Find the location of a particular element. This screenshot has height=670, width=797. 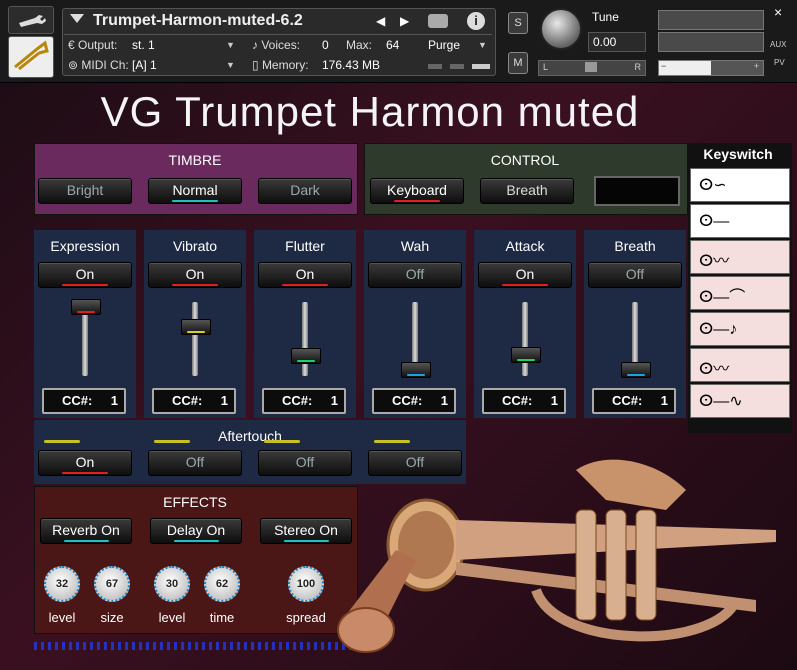

memory-label: Memory: is located at coordinates (285, 65).